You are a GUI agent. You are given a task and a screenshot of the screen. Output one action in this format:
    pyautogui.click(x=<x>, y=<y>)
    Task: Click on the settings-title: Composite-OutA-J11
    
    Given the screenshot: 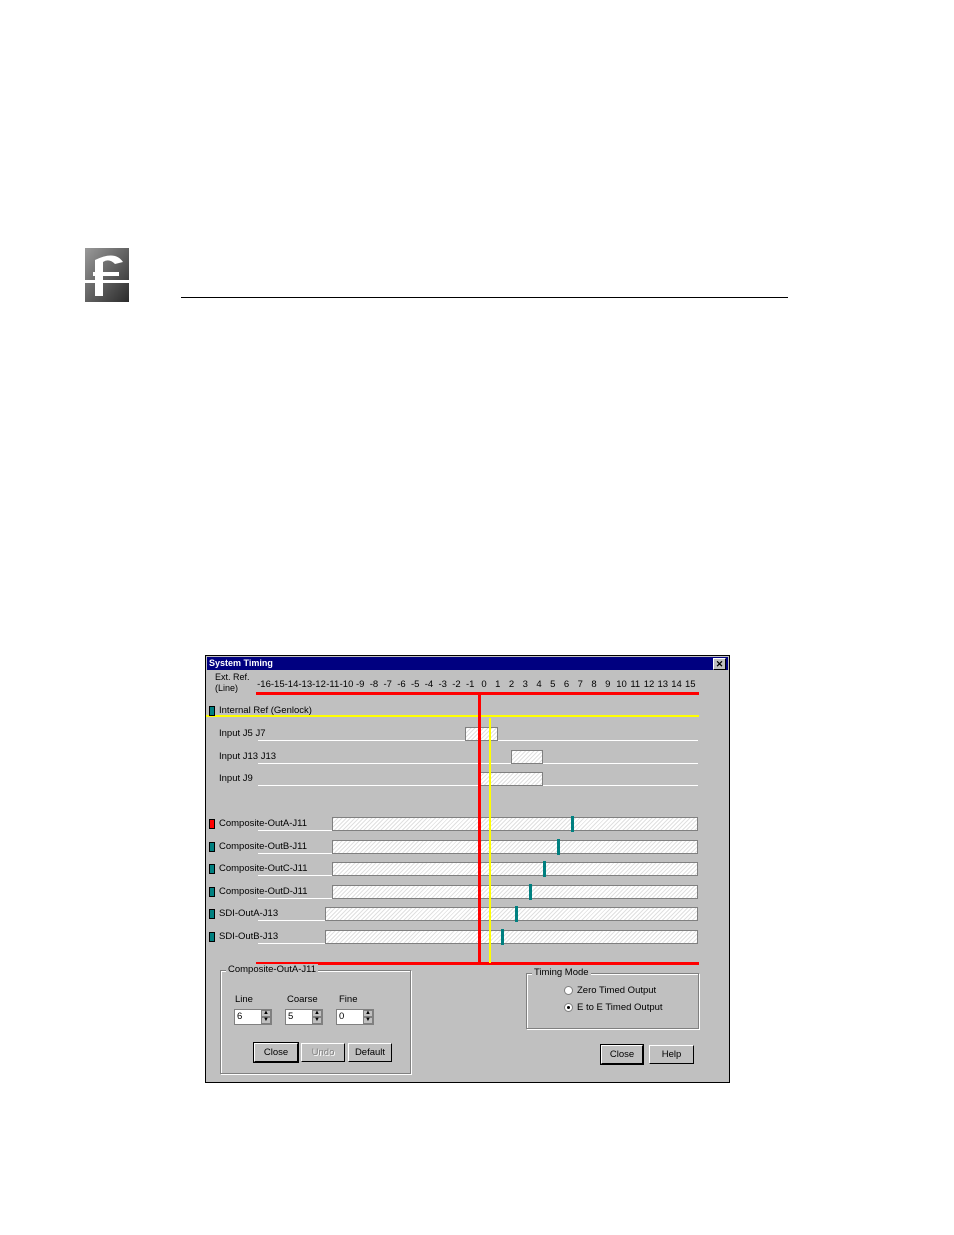 What is the action you would take?
    pyautogui.click(x=272, y=969)
    